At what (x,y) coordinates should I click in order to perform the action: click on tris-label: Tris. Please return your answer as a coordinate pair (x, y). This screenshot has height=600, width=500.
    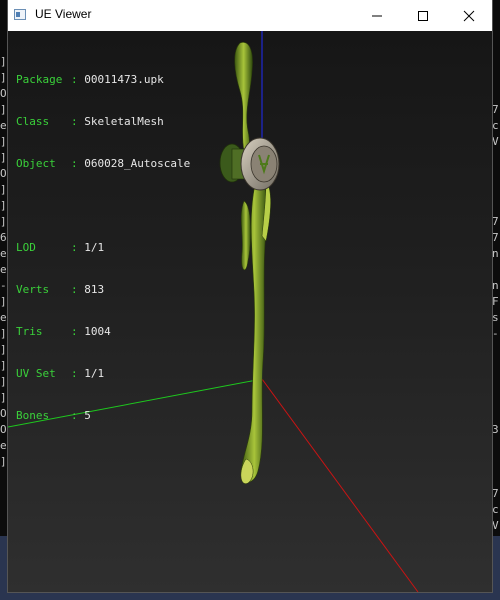
    Looking at the image, I should click on (29, 331).